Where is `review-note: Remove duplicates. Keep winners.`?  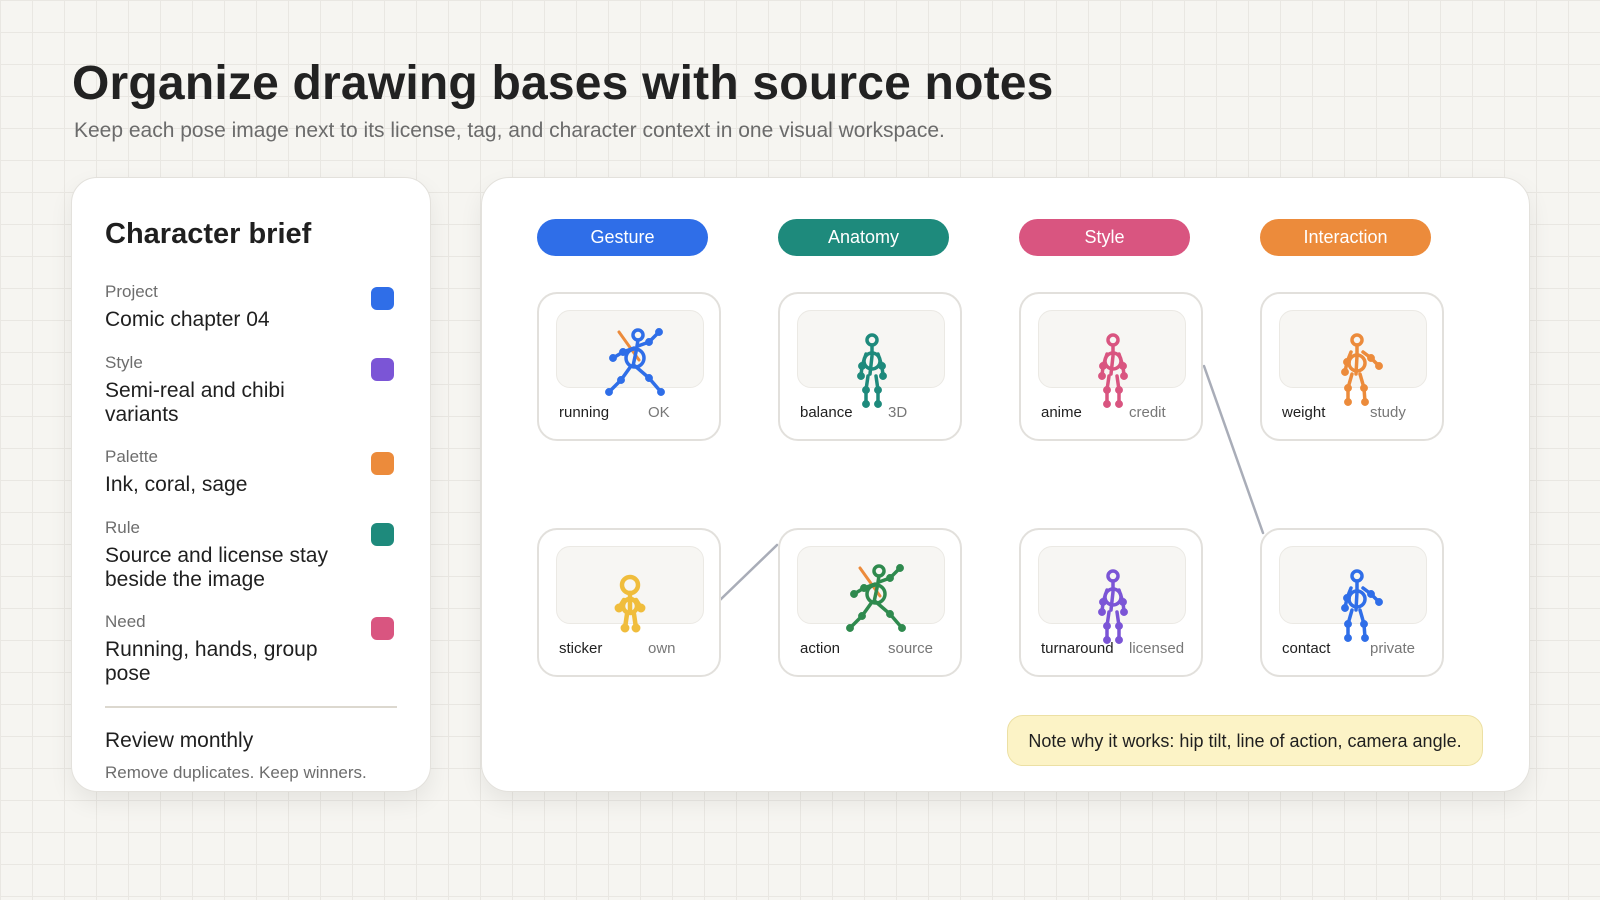 review-note: Remove duplicates. Keep winners. is located at coordinates (236, 772).